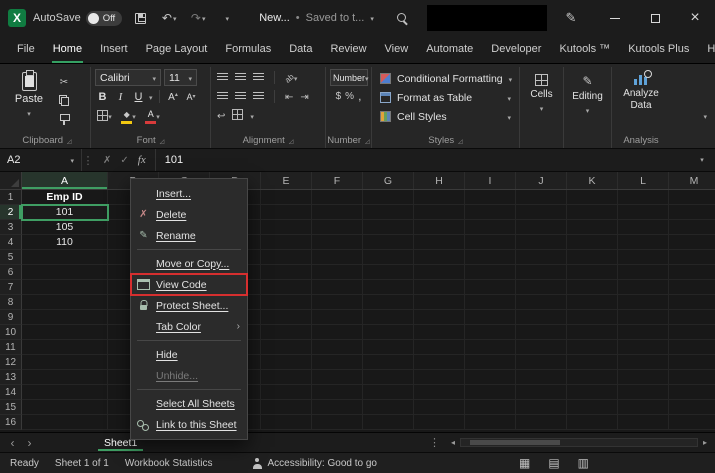 This screenshot has height=473, width=715. I want to click on cell-k2, so click(592, 212).